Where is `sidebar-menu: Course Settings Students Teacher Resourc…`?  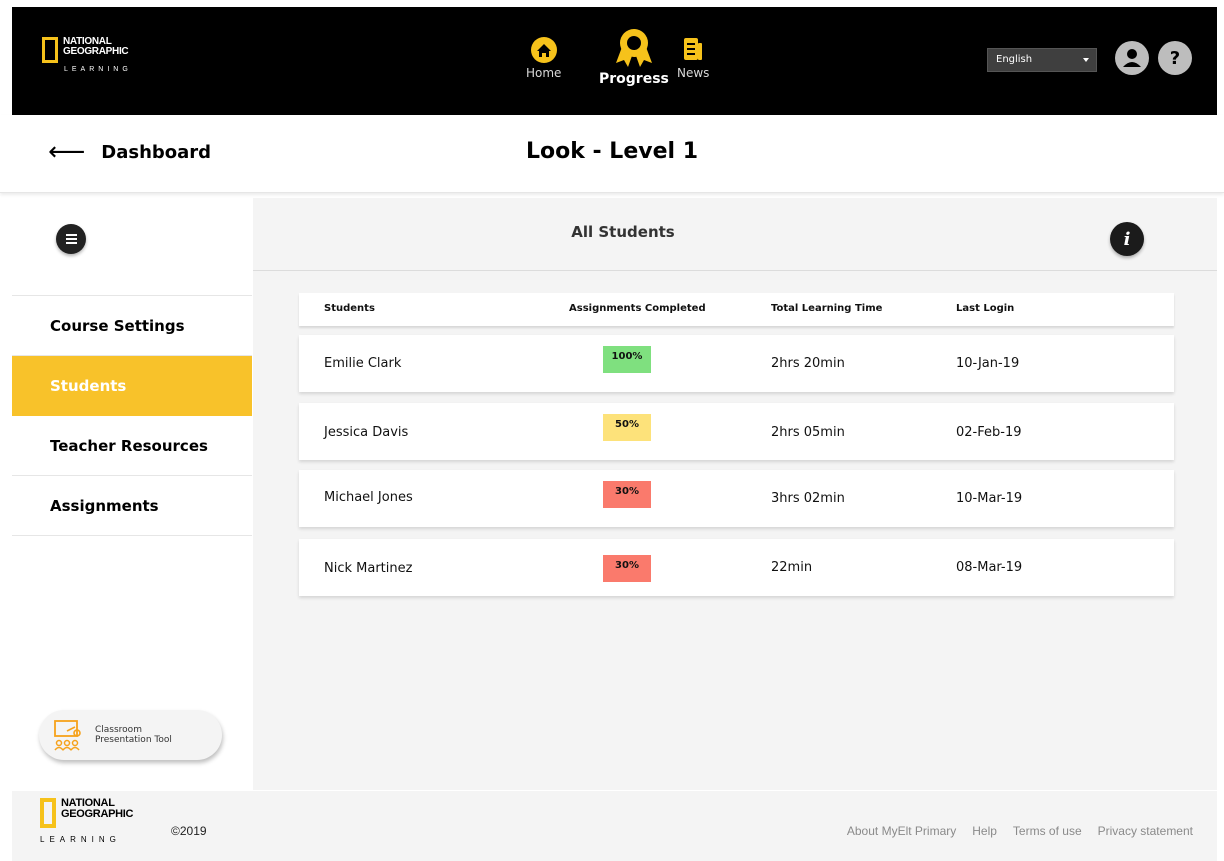
sidebar-menu: Course Settings Students Teacher Resourc… is located at coordinates (132, 415).